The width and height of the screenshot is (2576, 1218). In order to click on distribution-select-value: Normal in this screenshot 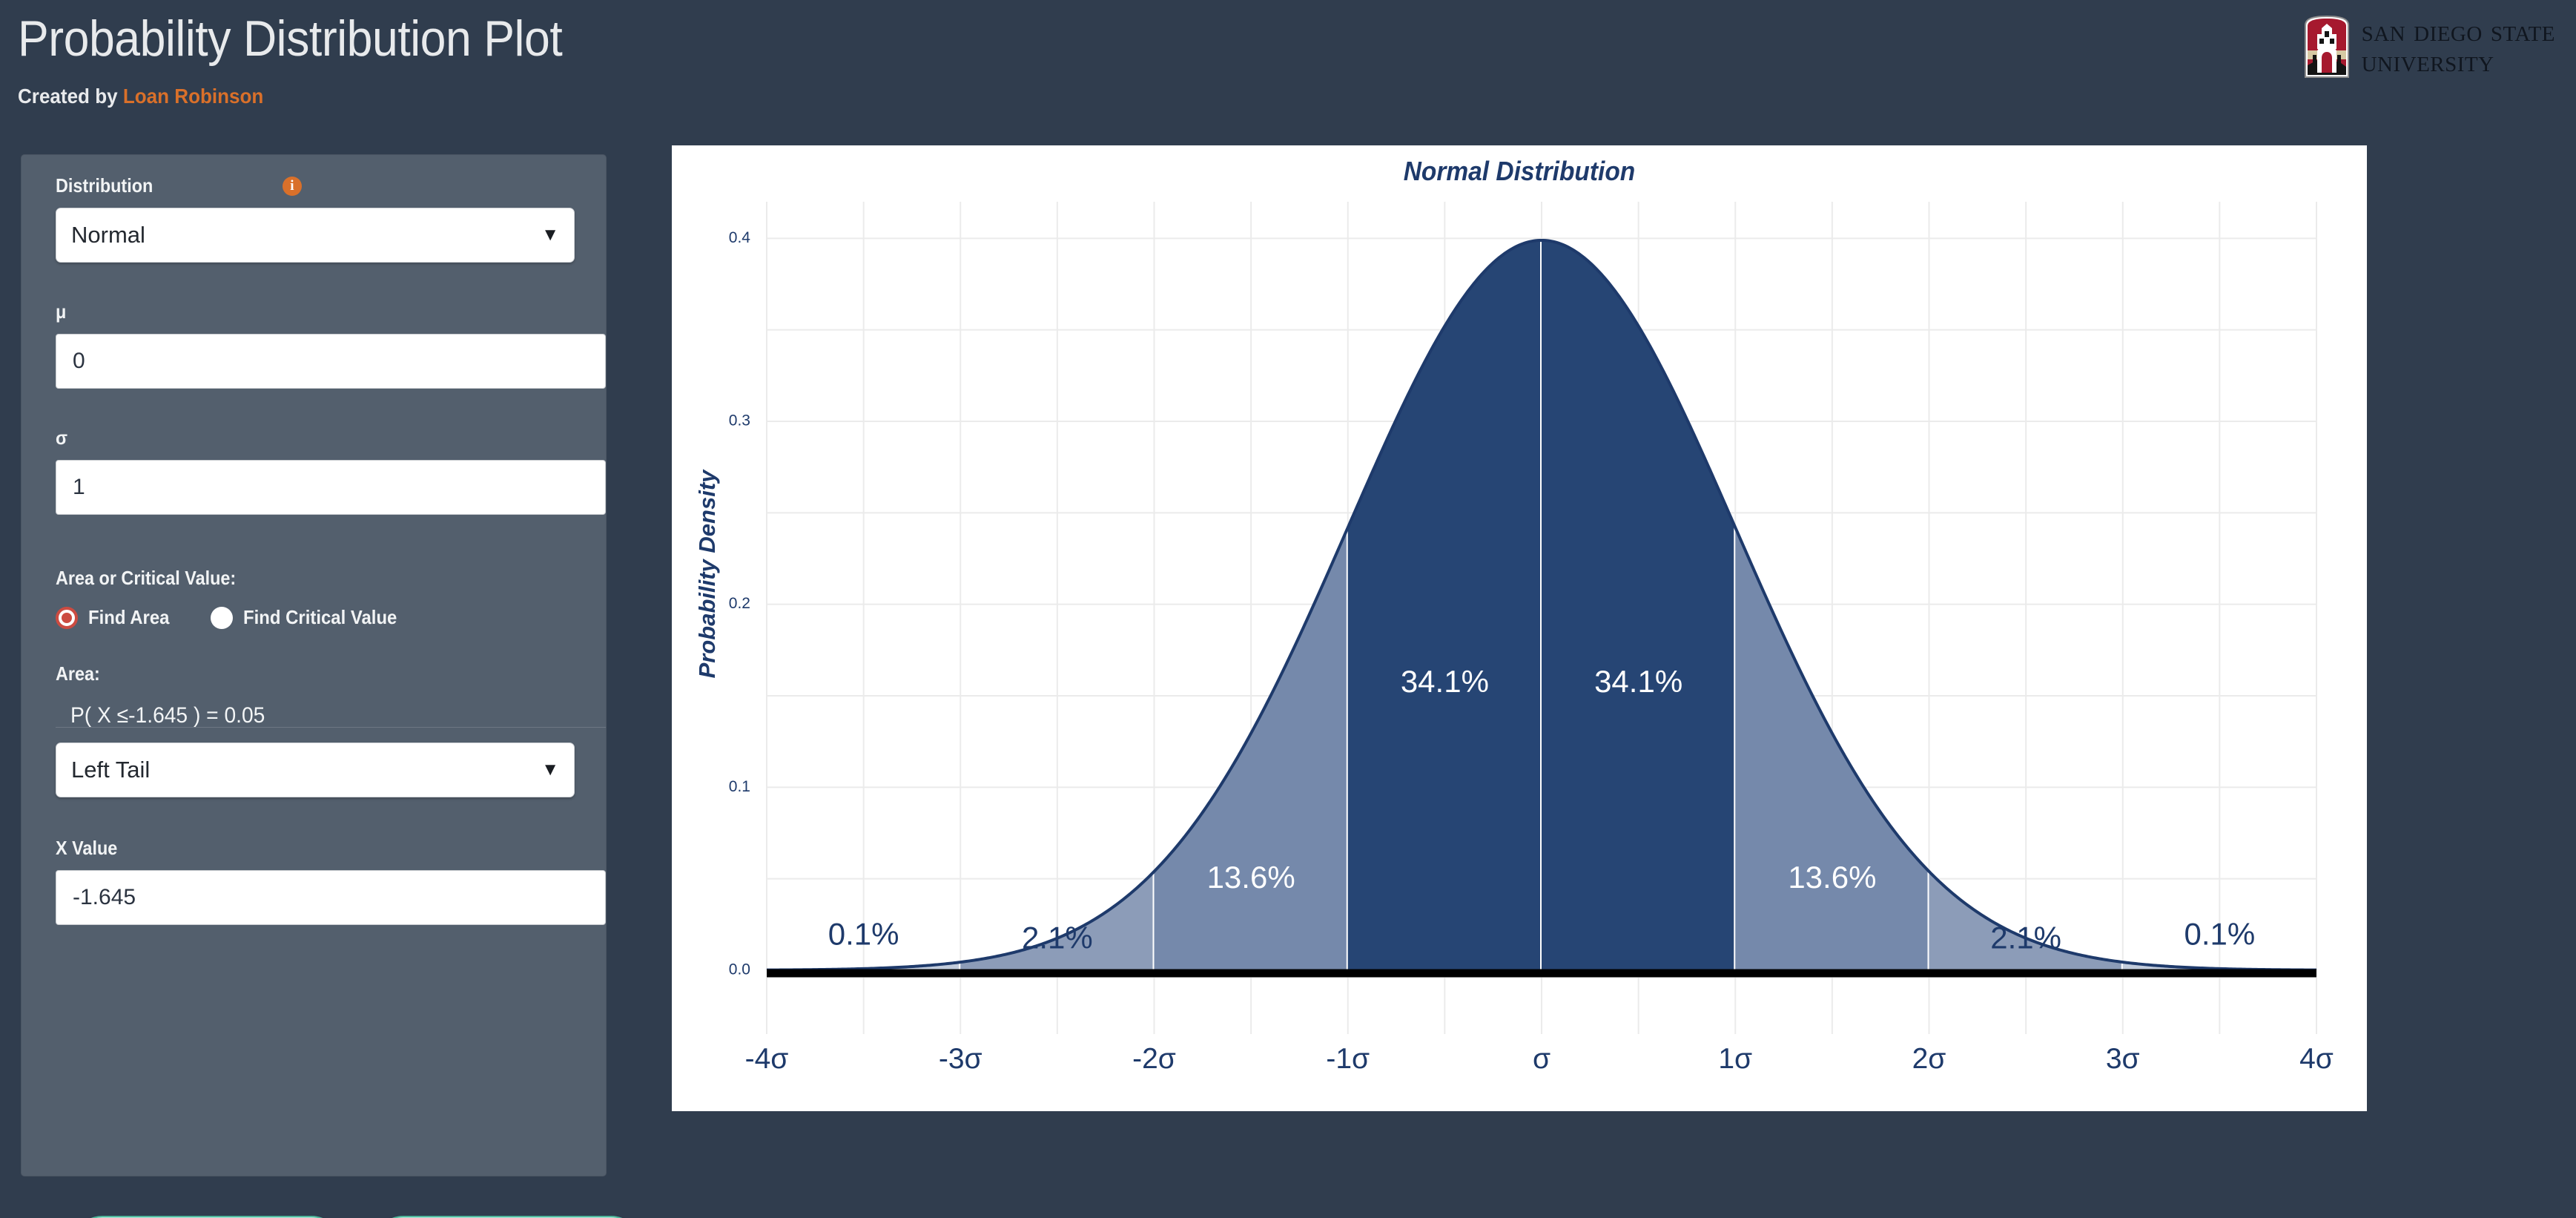, I will do `click(108, 235)`.